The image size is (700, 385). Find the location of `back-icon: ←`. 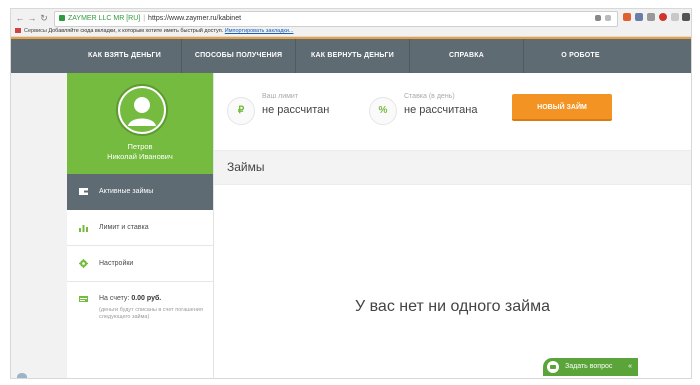

back-icon: ← is located at coordinates (20, 18).